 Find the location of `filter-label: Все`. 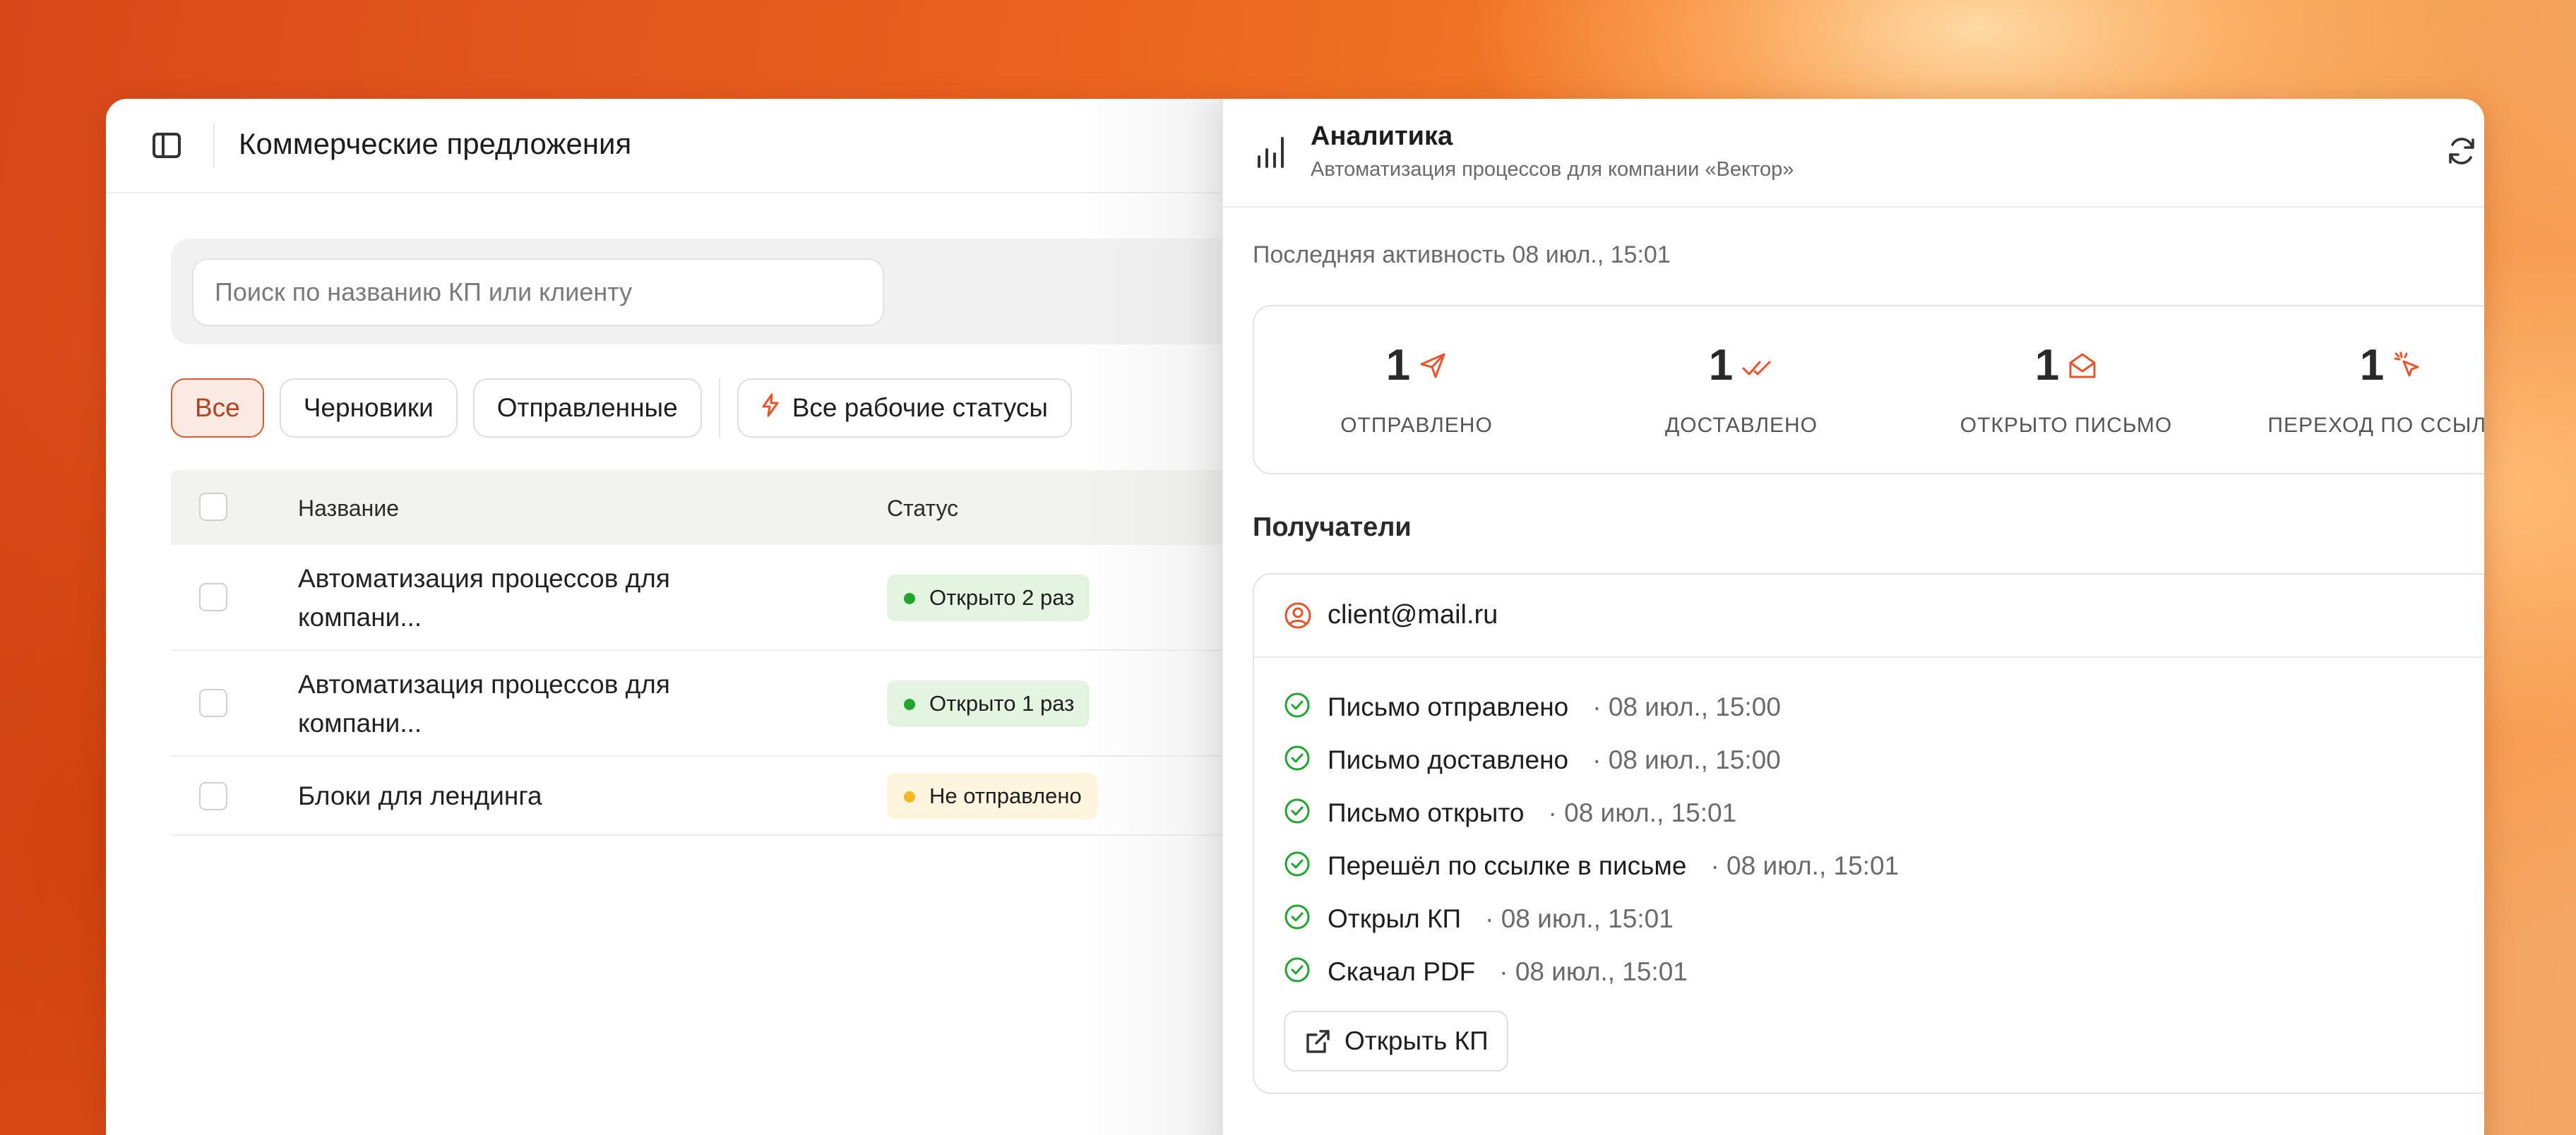

filter-label: Все is located at coordinates (217, 407).